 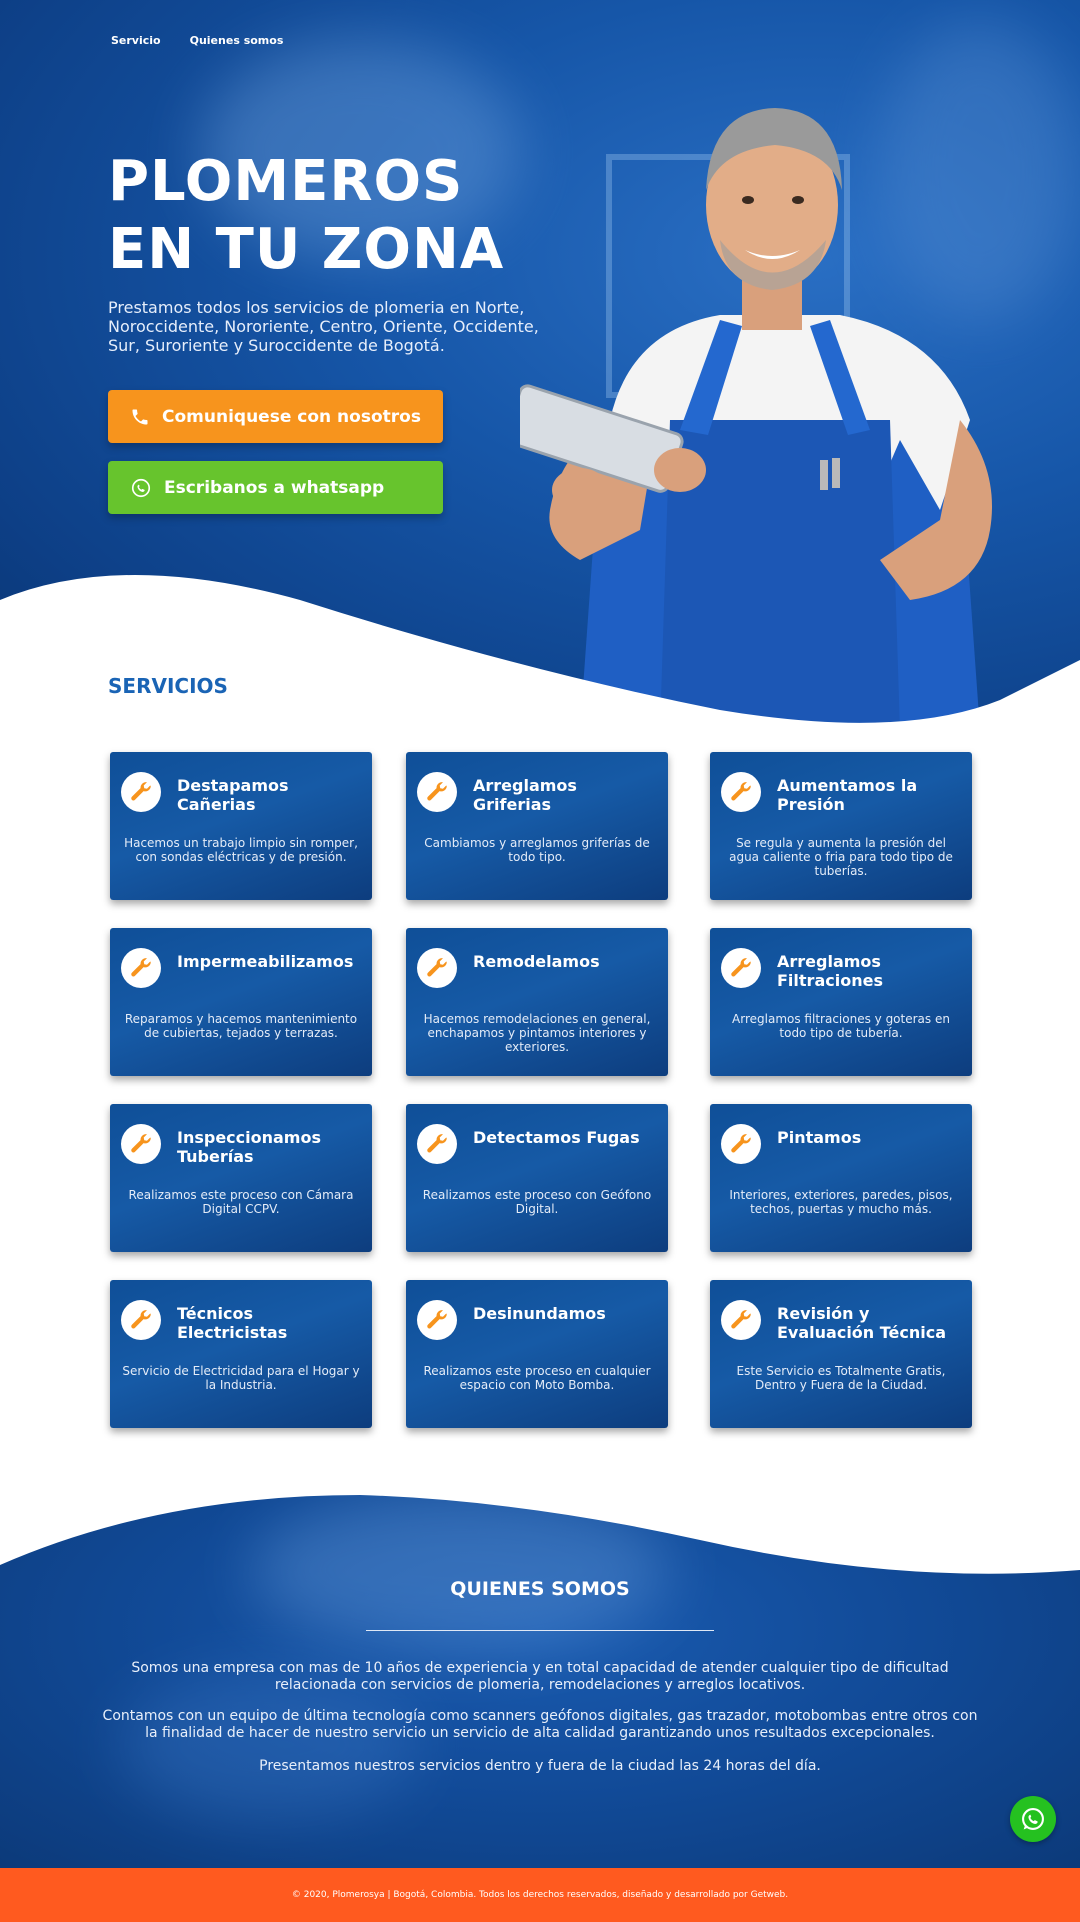 I want to click on service-title: Arreglamos Filtraciones, so click(x=830, y=971).